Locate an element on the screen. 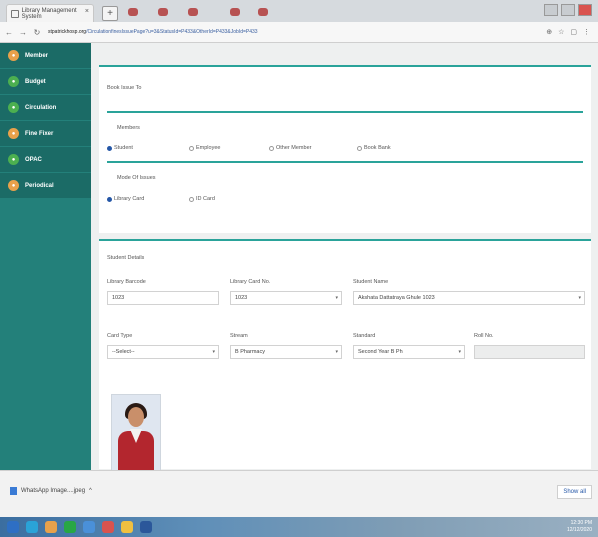  firefox-icon is located at coordinates (51, 527).